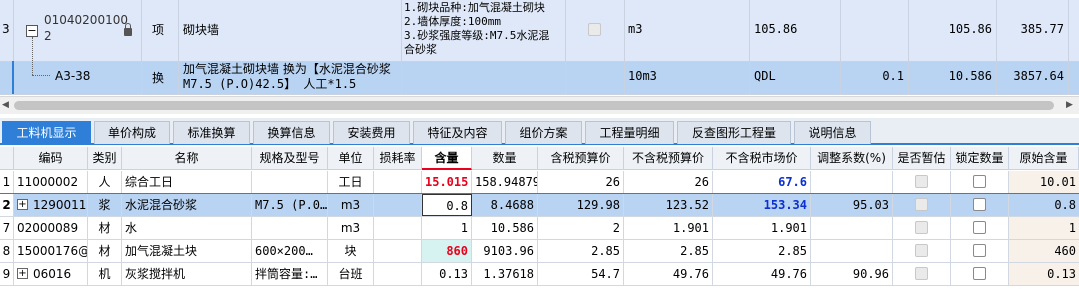 The image size is (1079, 306). I want to click on tab-unit-price: 单价构成, so click(132, 132).